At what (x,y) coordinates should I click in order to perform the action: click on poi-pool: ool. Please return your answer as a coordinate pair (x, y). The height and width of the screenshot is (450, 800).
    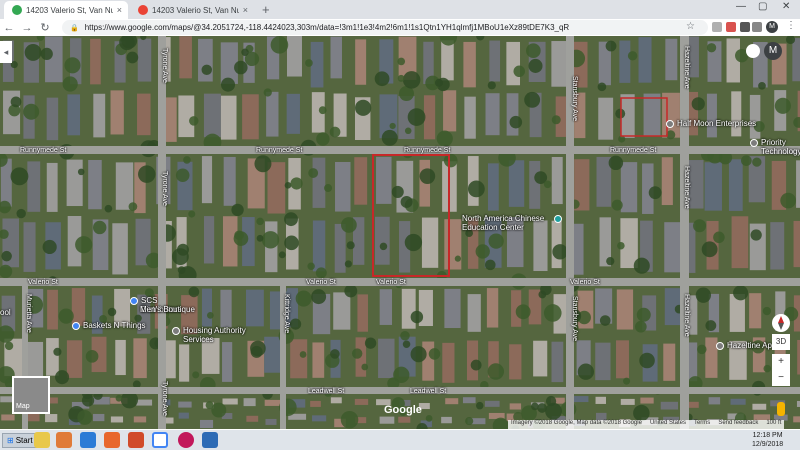
    Looking at the image, I should click on (5, 312).